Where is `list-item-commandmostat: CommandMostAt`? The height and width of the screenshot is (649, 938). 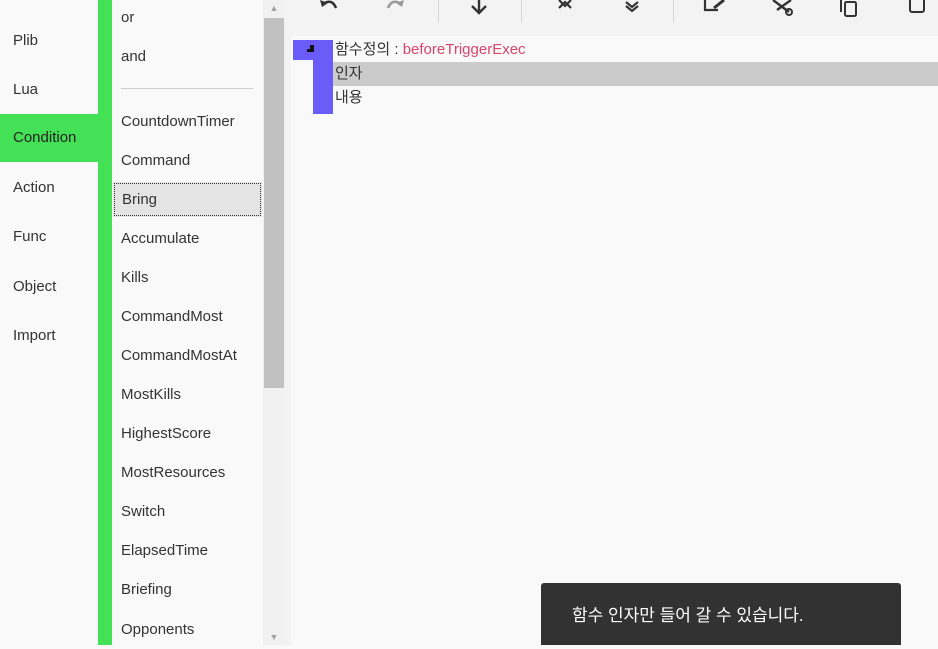 list-item-commandmostat: CommandMostAt is located at coordinates (187, 355).